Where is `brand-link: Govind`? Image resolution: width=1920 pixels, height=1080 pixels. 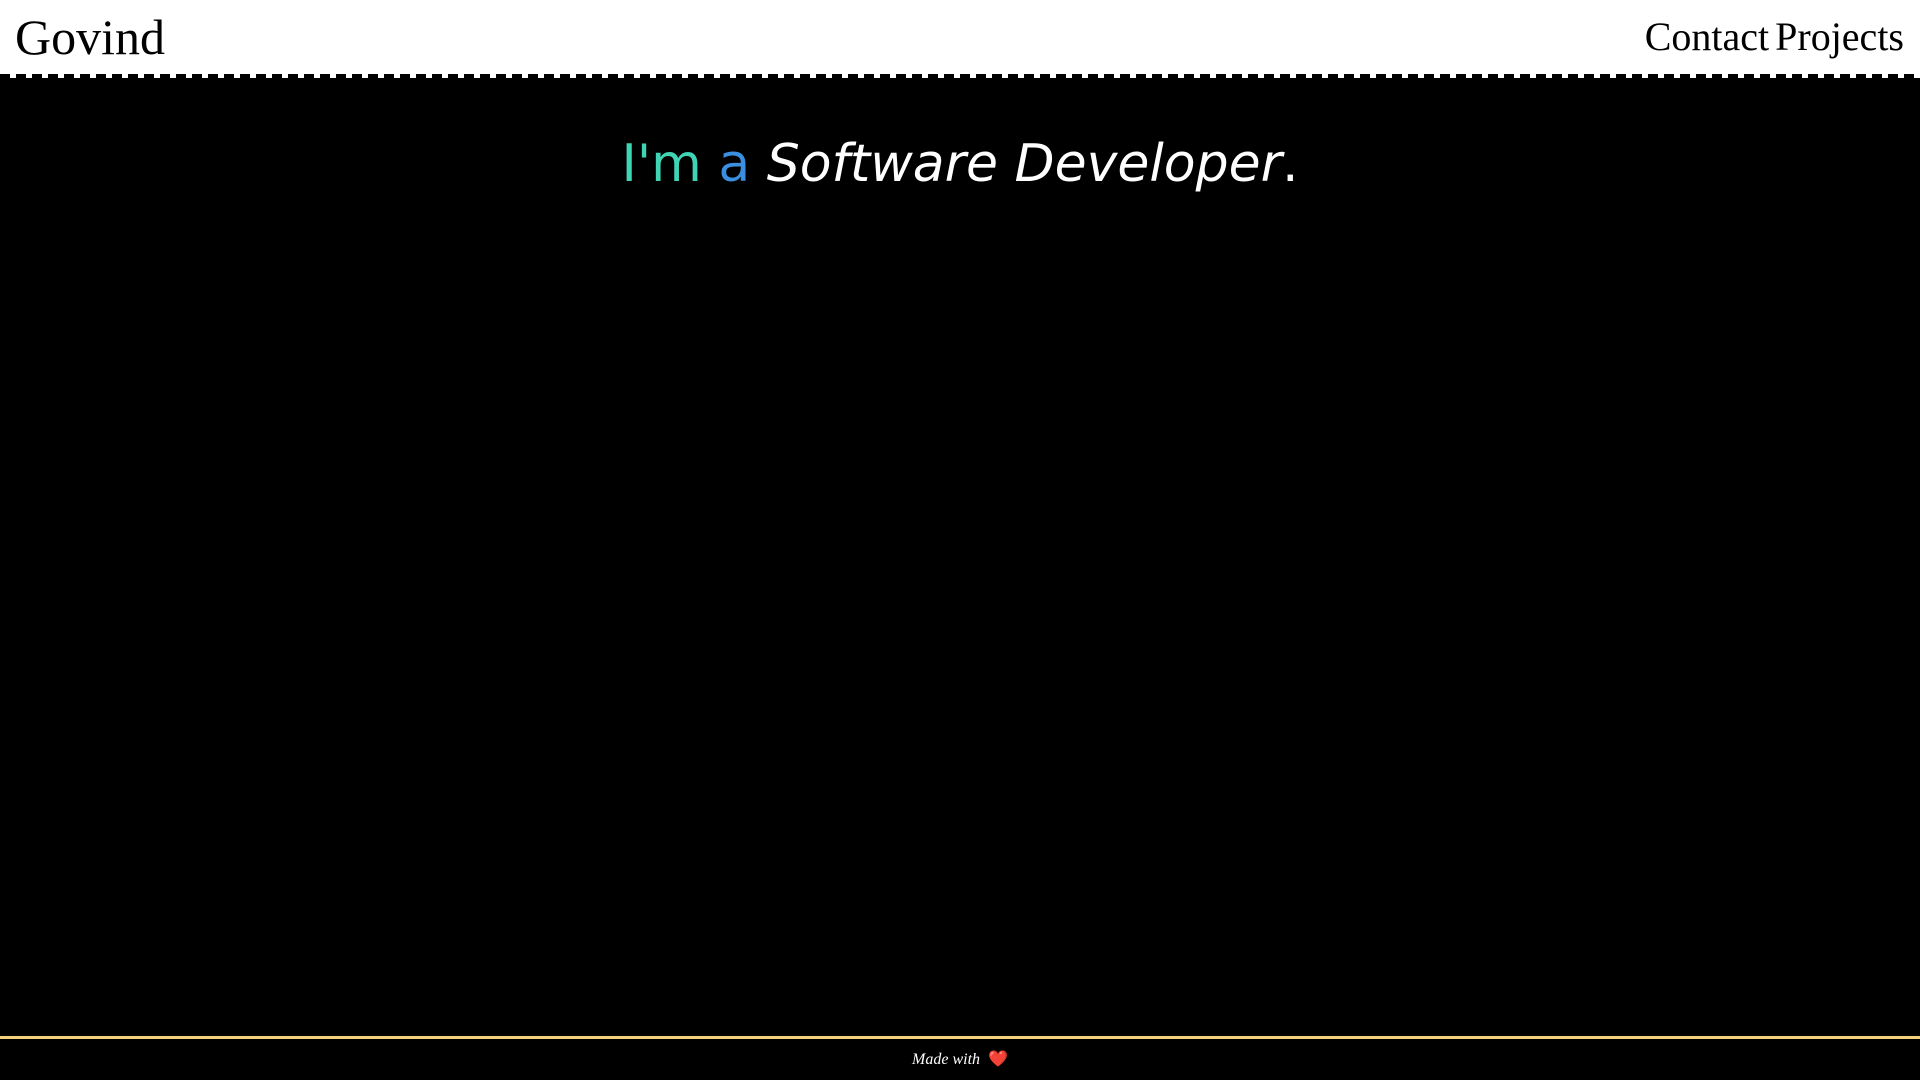
brand-link: Govind is located at coordinates (90, 37).